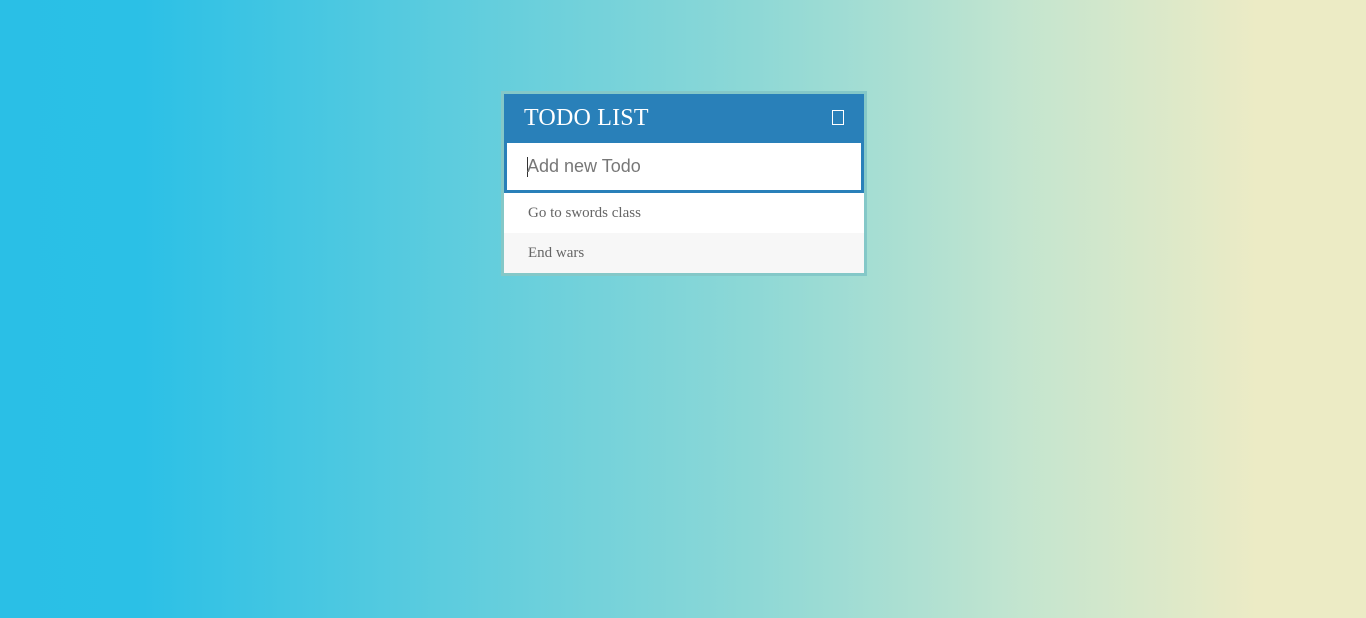 The image size is (1366, 618). Describe the element at coordinates (684, 253) in the screenshot. I see `todo-item: End wars` at that location.